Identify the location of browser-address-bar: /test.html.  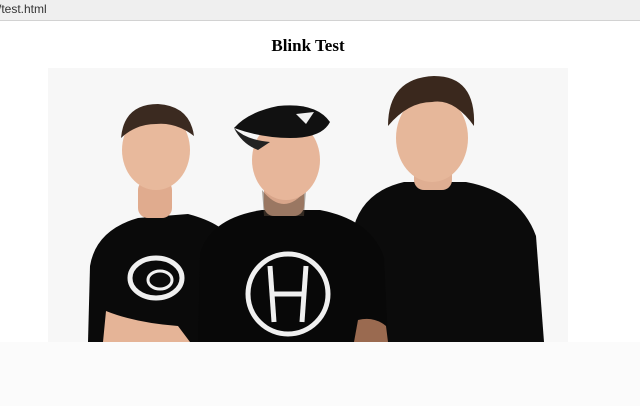
(320, 10).